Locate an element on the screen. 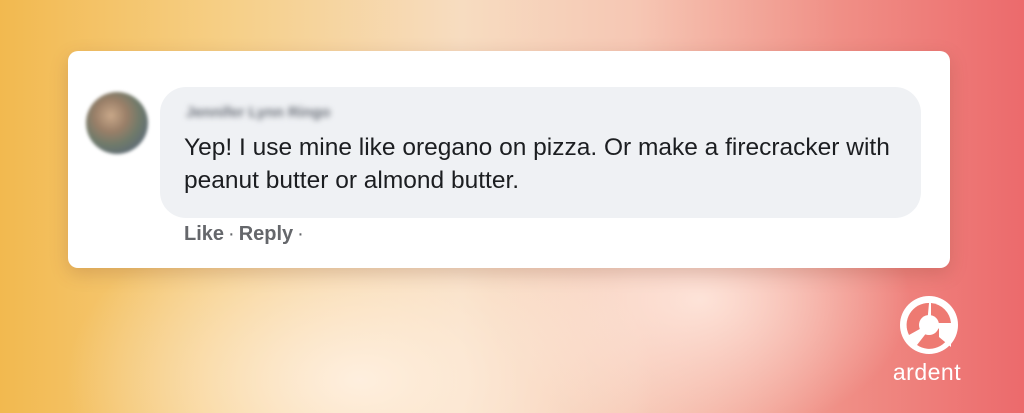  comment-actions: Like · Reply · is located at coordinates (246, 234).